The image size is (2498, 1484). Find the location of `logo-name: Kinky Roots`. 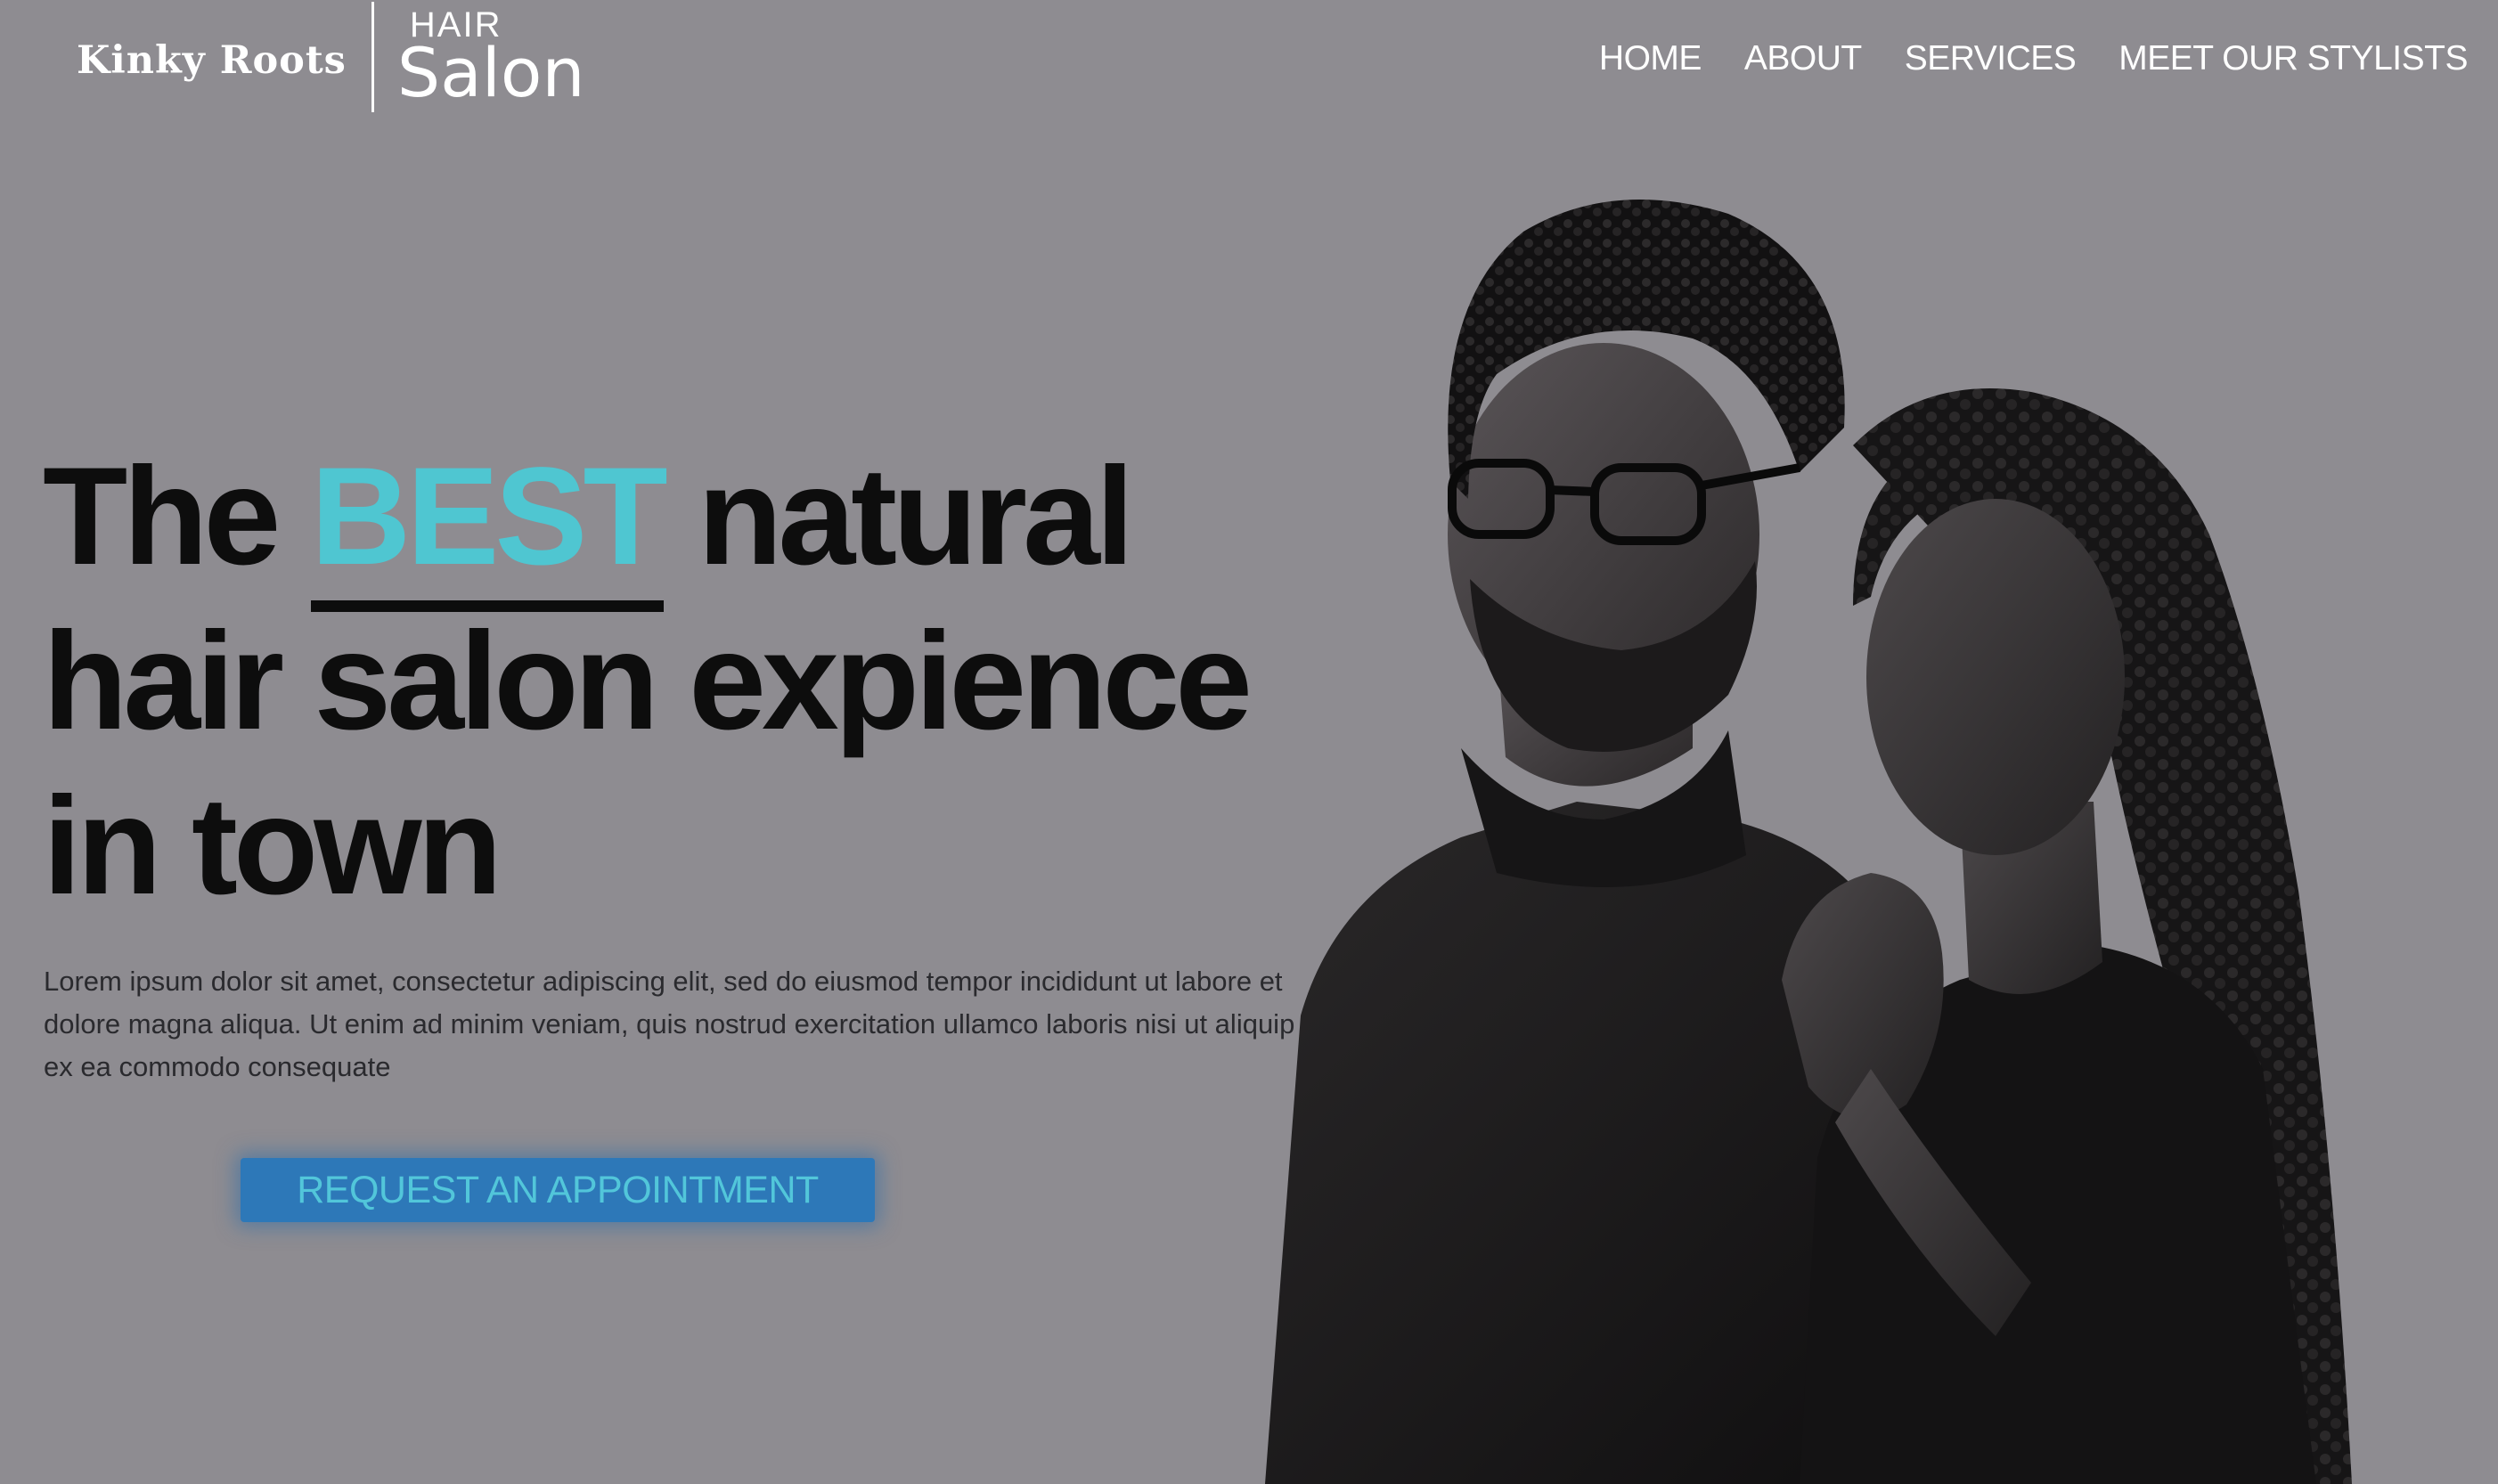

logo-name: Kinky Roots is located at coordinates (212, 61).